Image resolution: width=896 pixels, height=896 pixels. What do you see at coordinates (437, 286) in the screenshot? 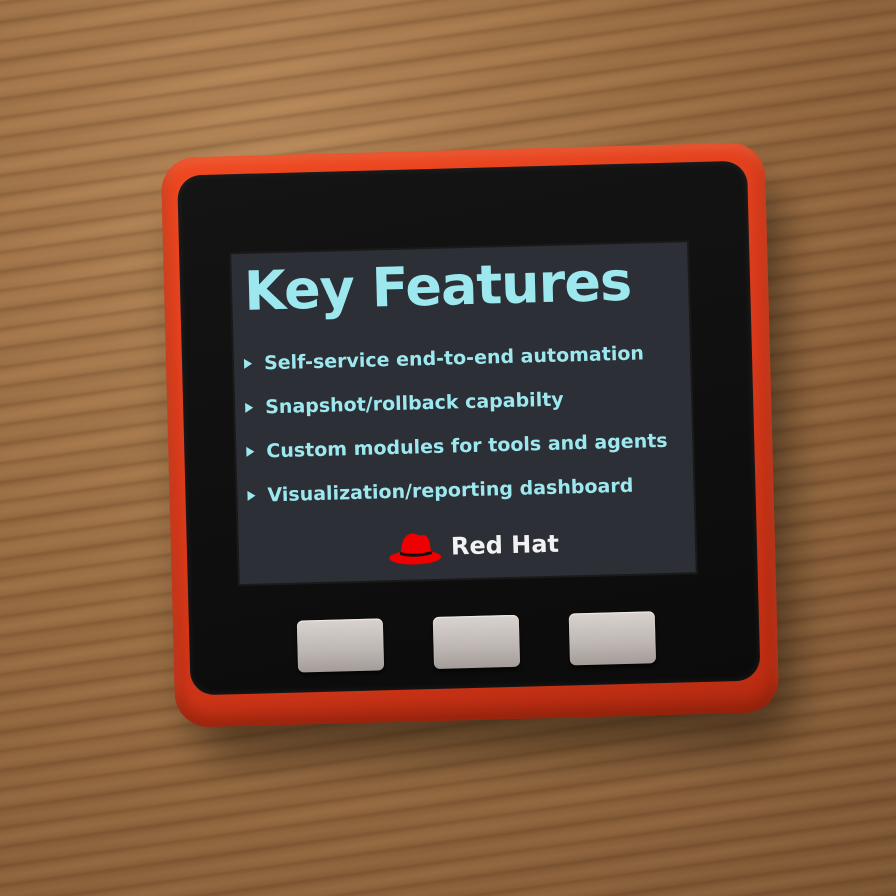
I see `screen-title: Key Features` at bounding box center [437, 286].